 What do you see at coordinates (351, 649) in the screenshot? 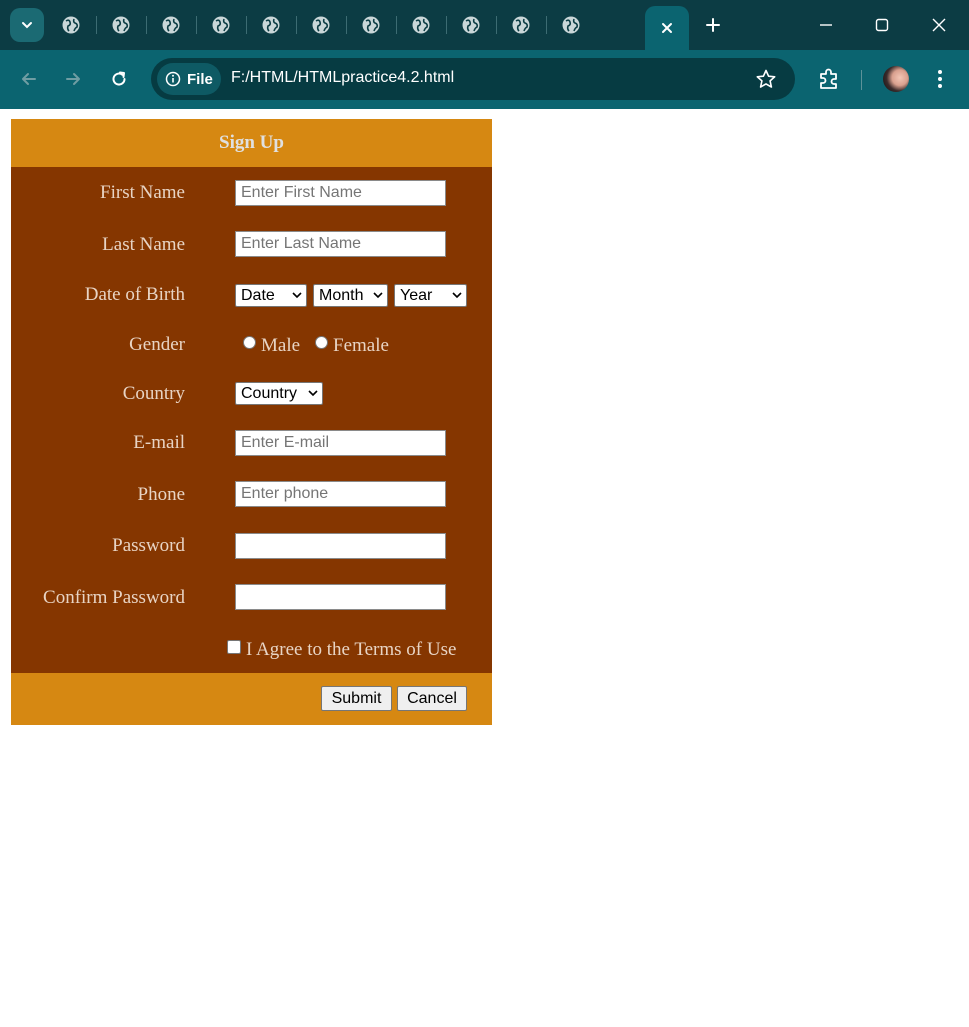
I see `terms-label: I Agree to the Terms of Use` at bounding box center [351, 649].